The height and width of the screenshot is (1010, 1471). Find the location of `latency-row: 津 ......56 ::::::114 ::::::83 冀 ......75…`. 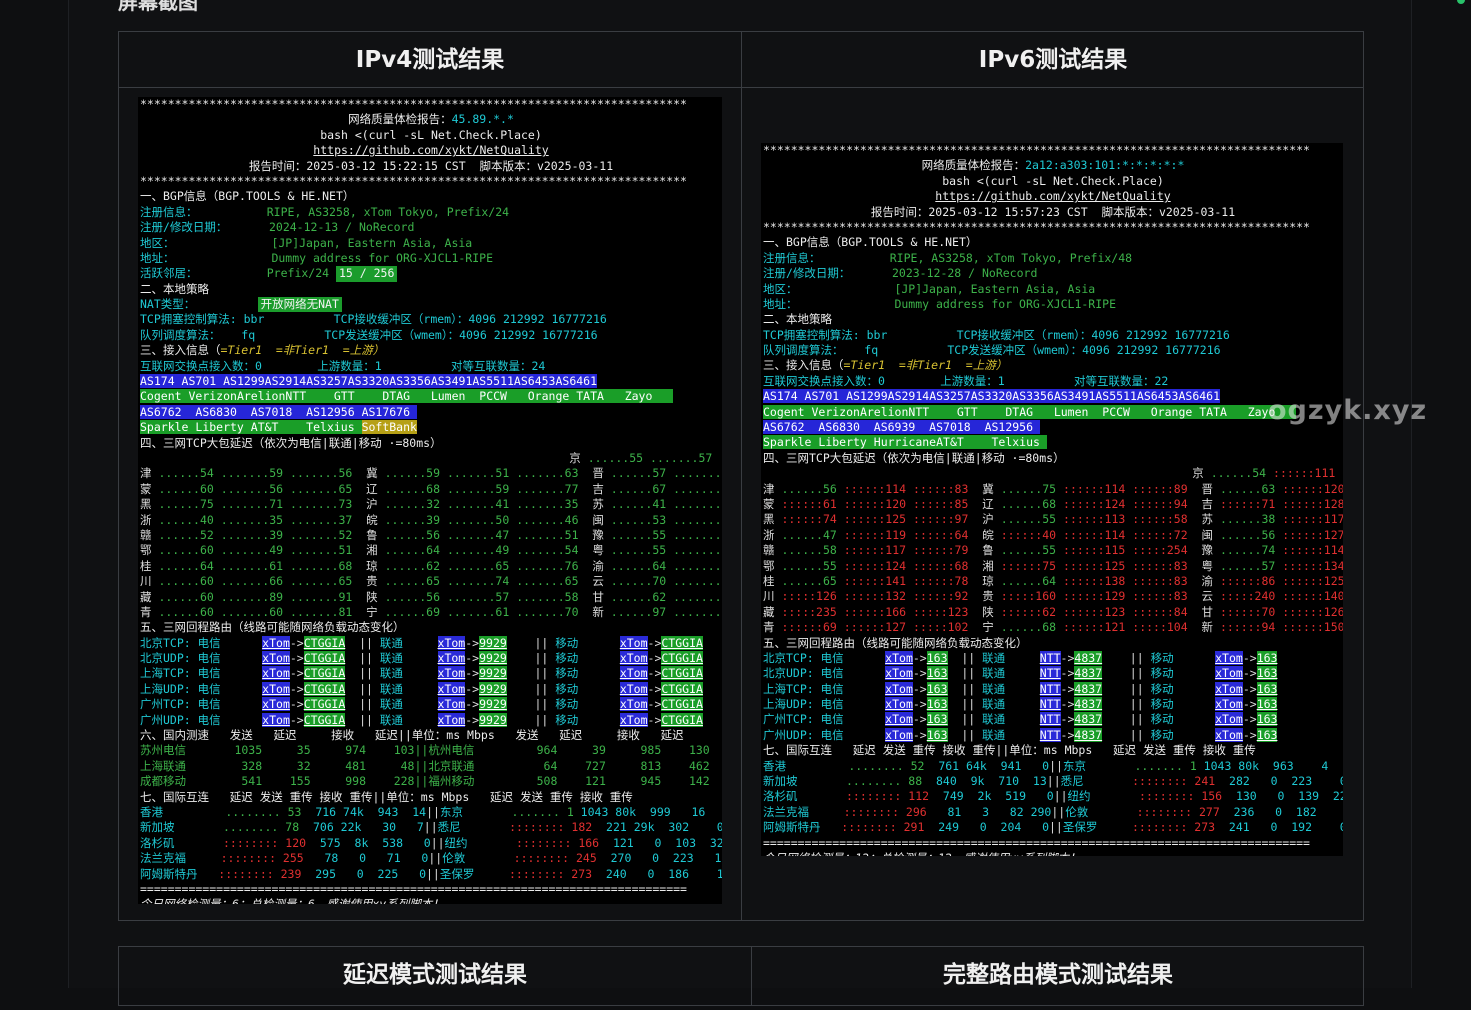

latency-row: 津 ......56 ::::::114 ::::::83 冀 ......75… is located at coordinates (1053, 488).